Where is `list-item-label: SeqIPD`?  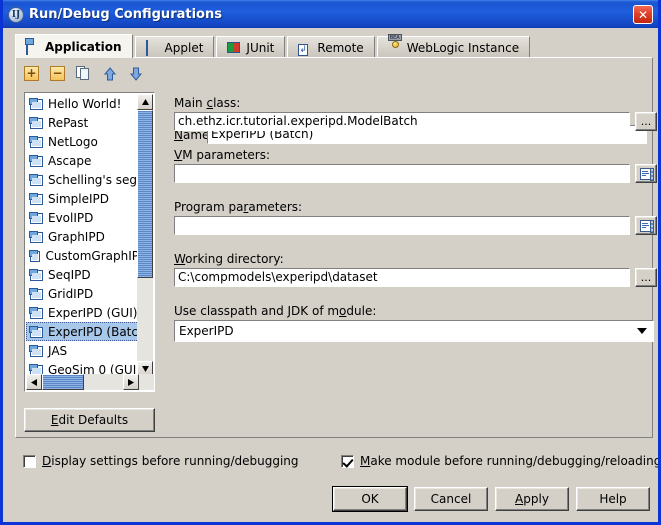
list-item-label: SeqIPD is located at coordinates (69, 274).